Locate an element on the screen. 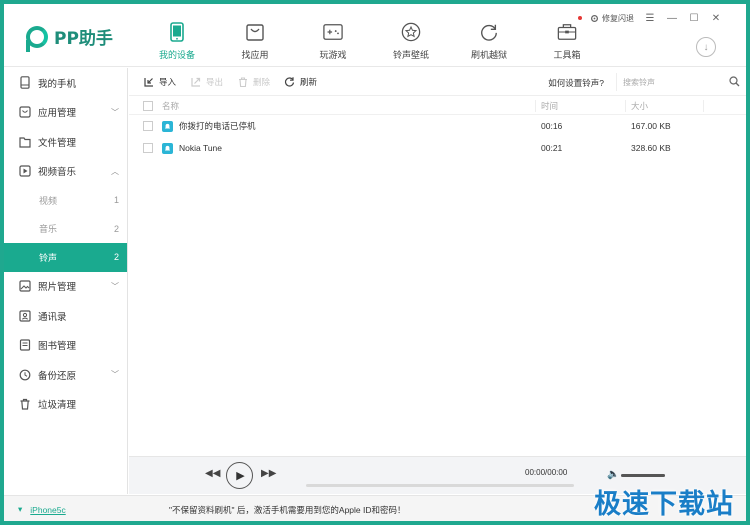 The width and height of the screenshot is (750, 525). refresh-label: 刷新 is located at coordinates (309, 81).